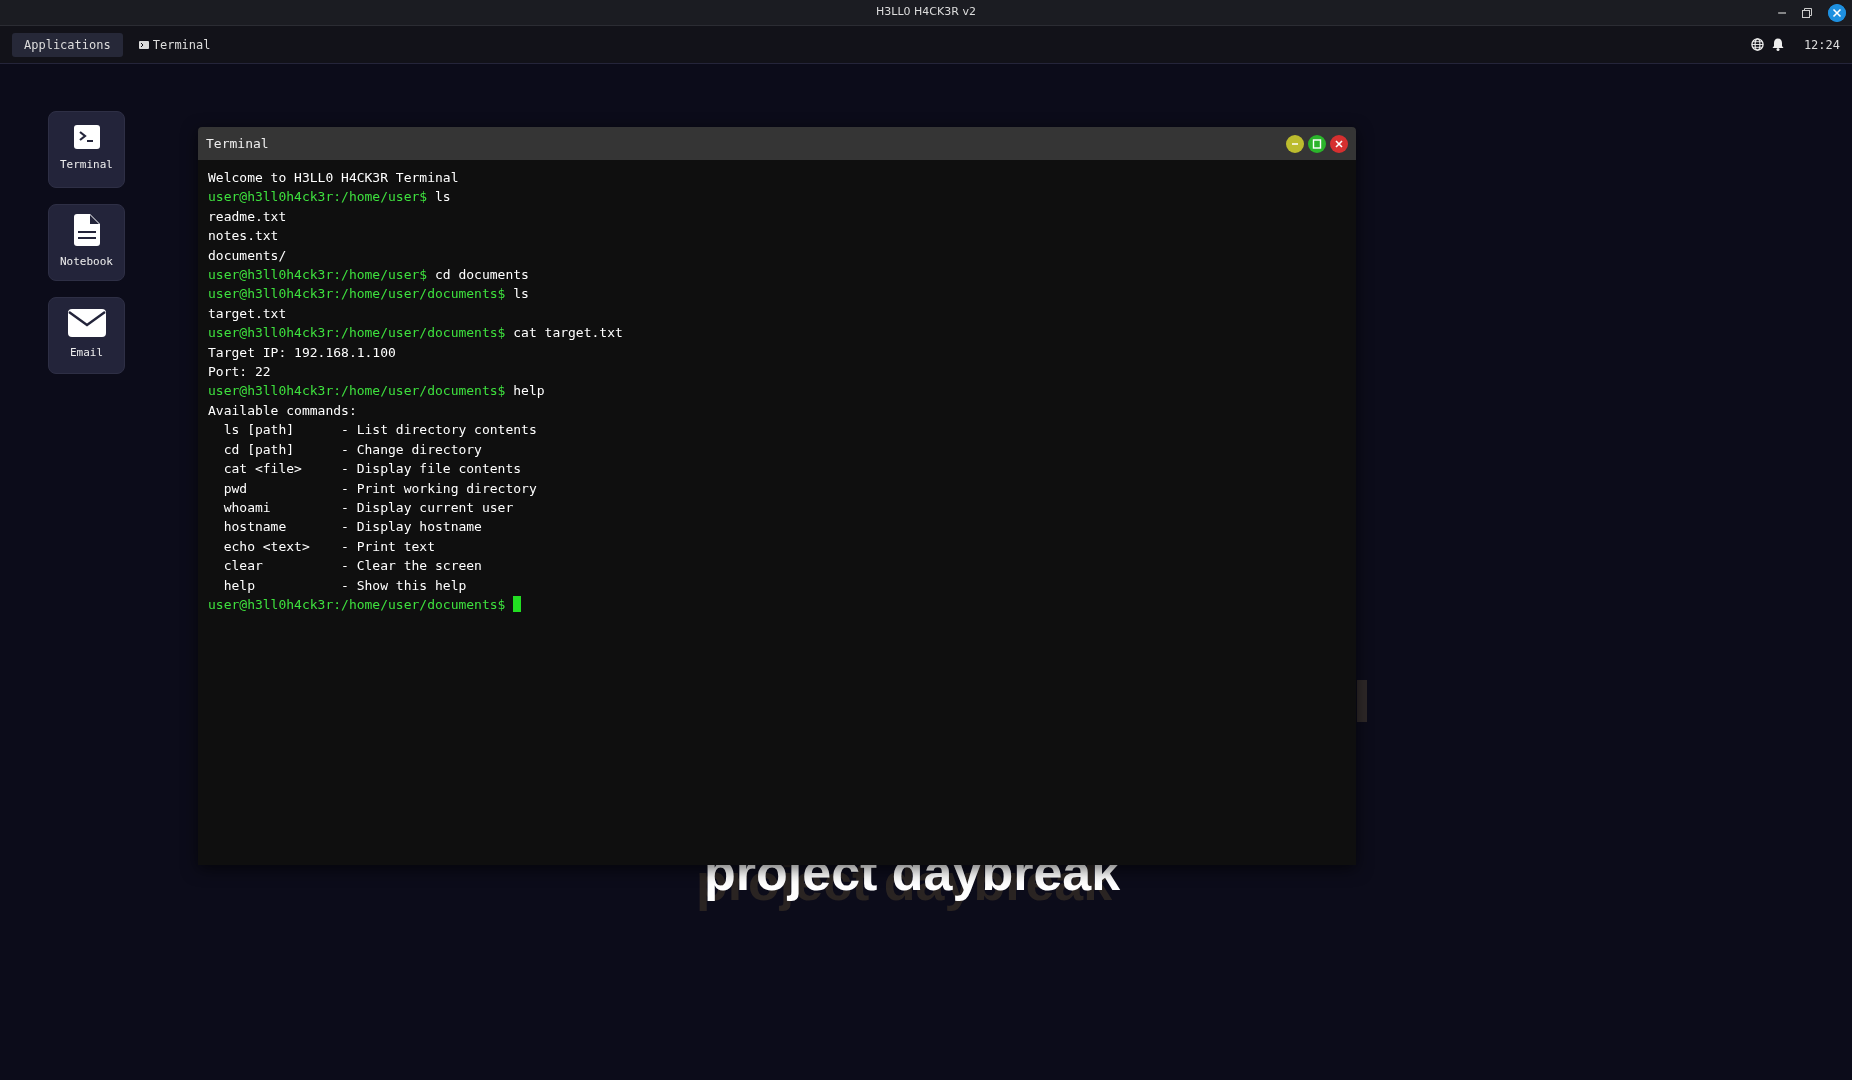  Describe the element at coordinates (86, 230) in the screenshot. I see `document-icon` at that location.